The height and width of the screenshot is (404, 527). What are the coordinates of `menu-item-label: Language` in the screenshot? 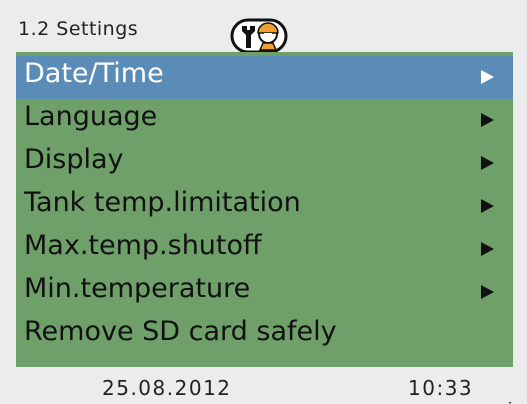 It's located at (91, 116).